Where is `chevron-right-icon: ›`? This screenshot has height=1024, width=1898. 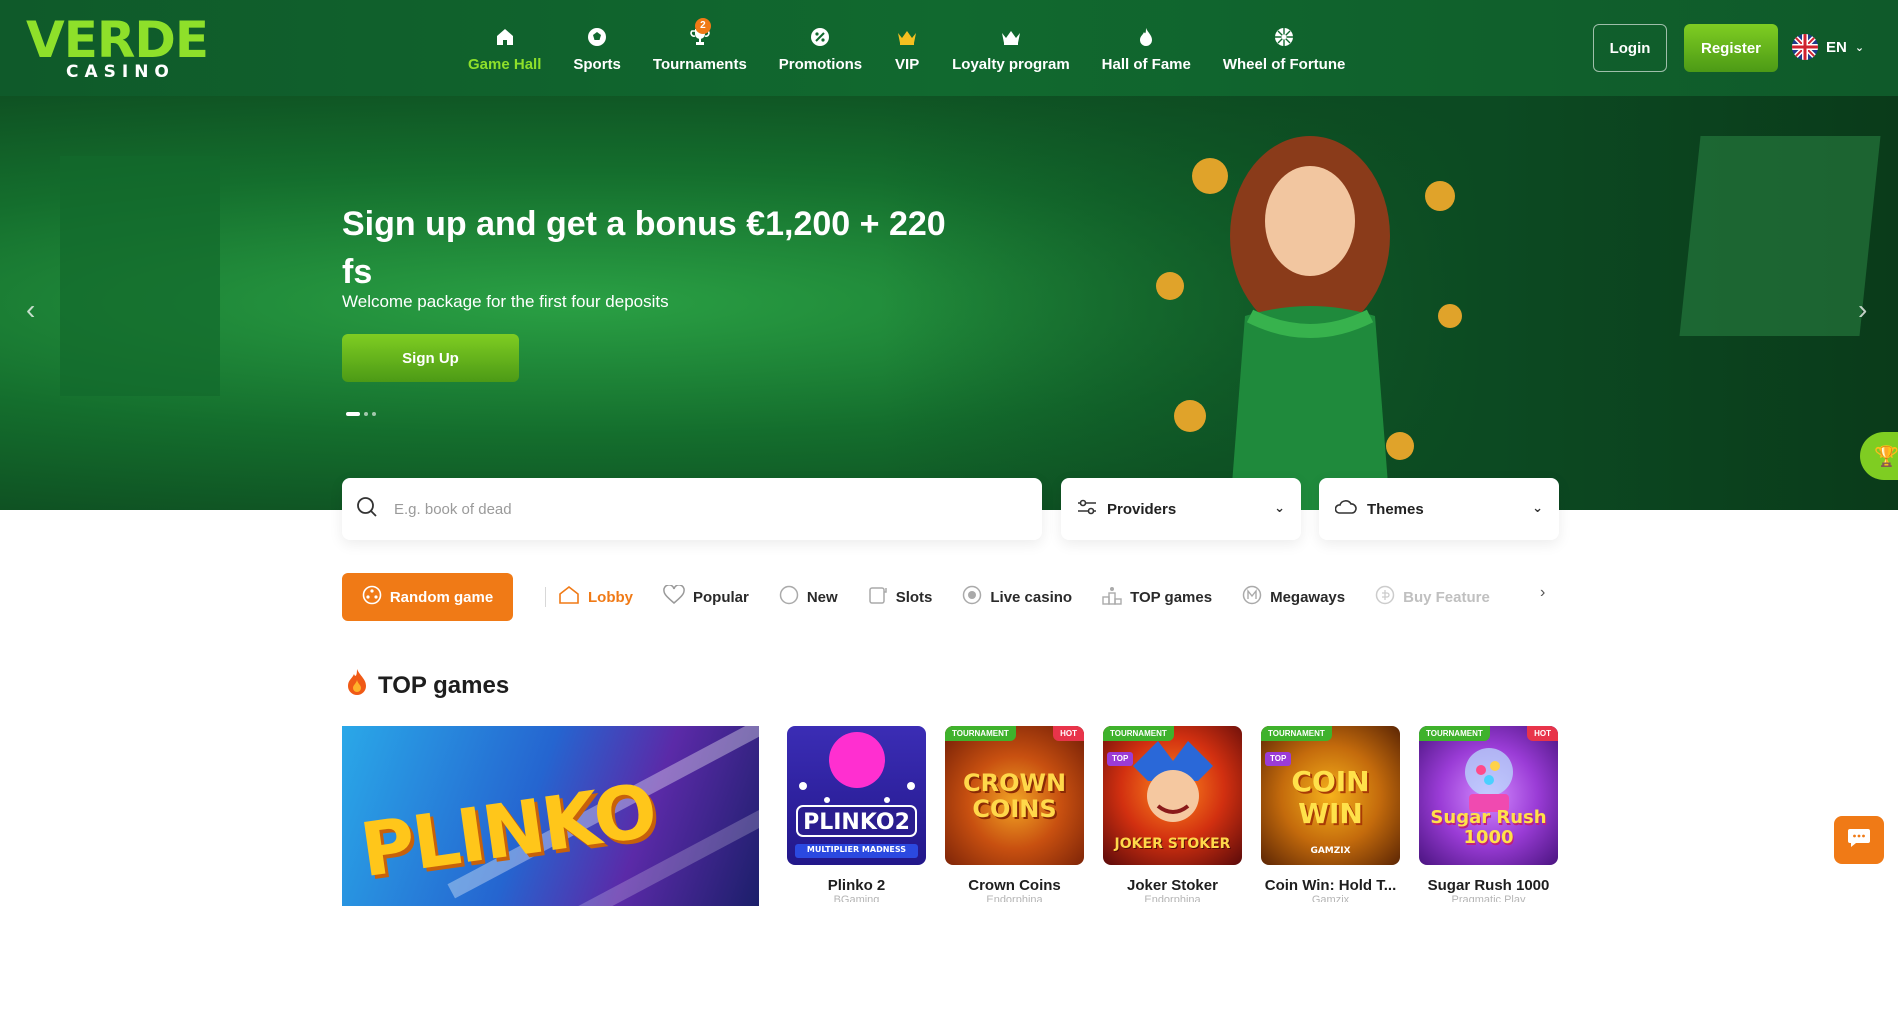 chevron-right-icon: › is located at coordinates (1542, 593).